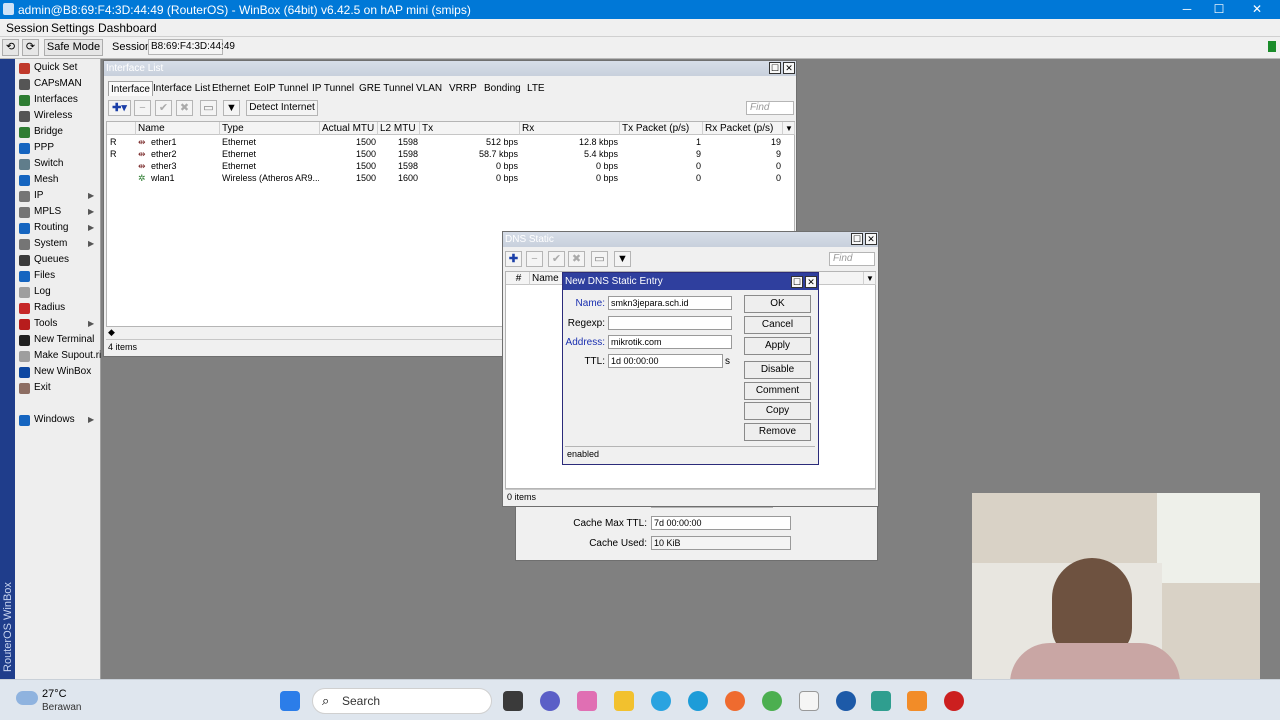 The image size is (1280, 720). Describe the element at coordinates (30, 47) in the screenshot. I see `redo-button: ⟳` at that location.